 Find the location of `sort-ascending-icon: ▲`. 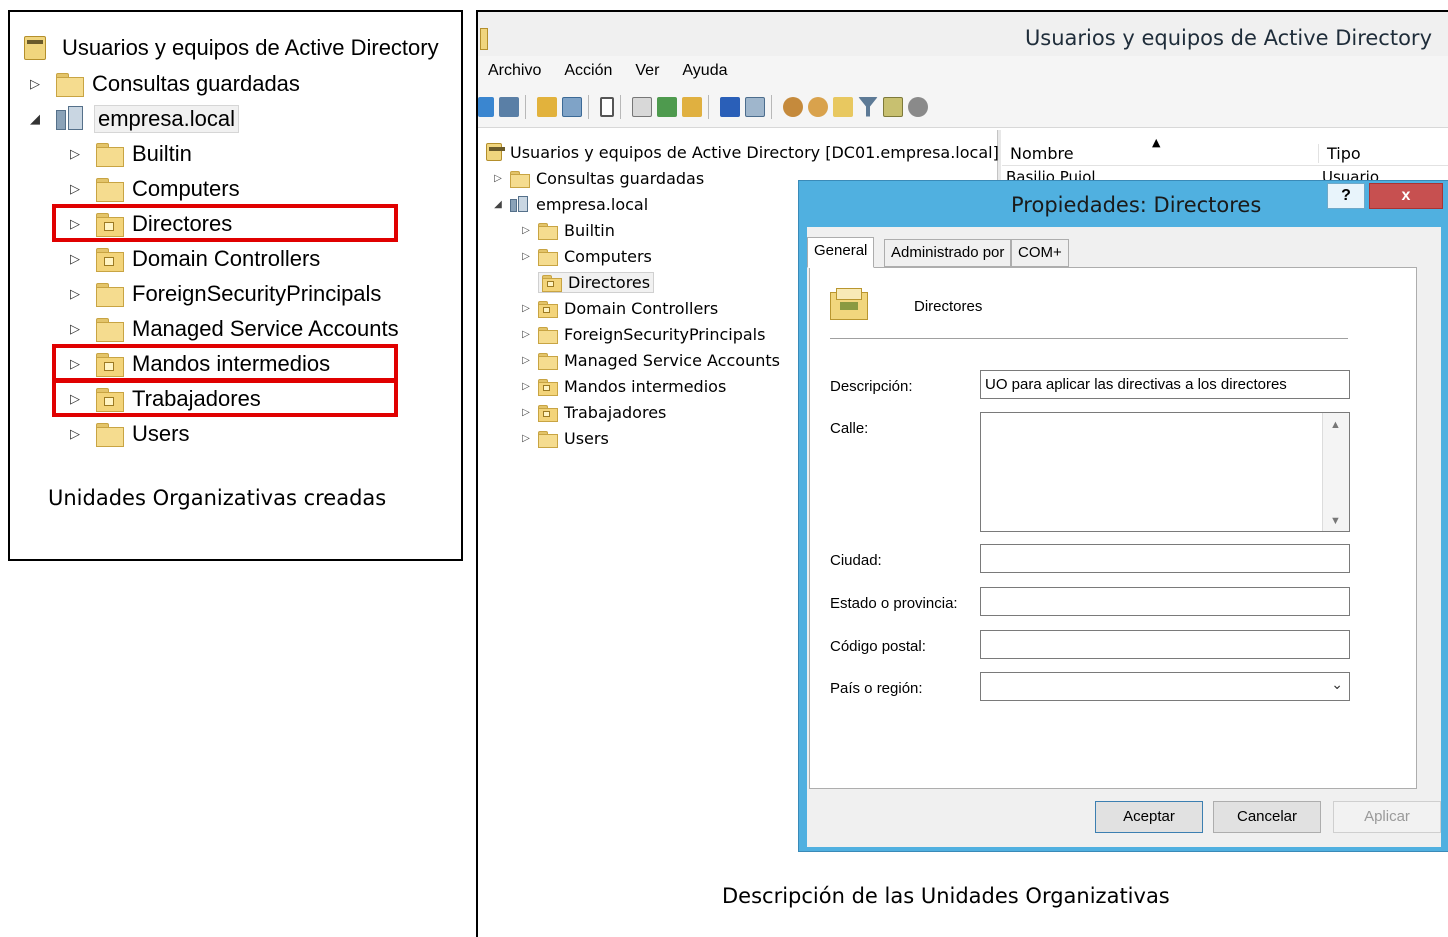

sort-ascending-icon: ▲ is located at coordinates (1156, 142).